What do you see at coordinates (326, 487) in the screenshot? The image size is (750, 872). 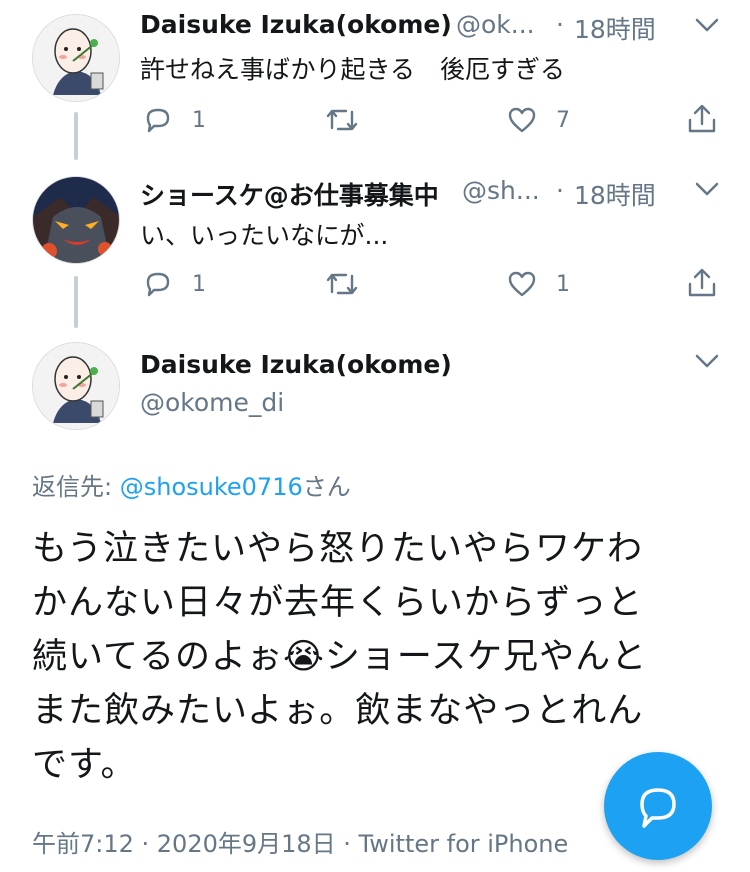 I see `reply-to-suffix: さん` at bounding box center [326, 487].